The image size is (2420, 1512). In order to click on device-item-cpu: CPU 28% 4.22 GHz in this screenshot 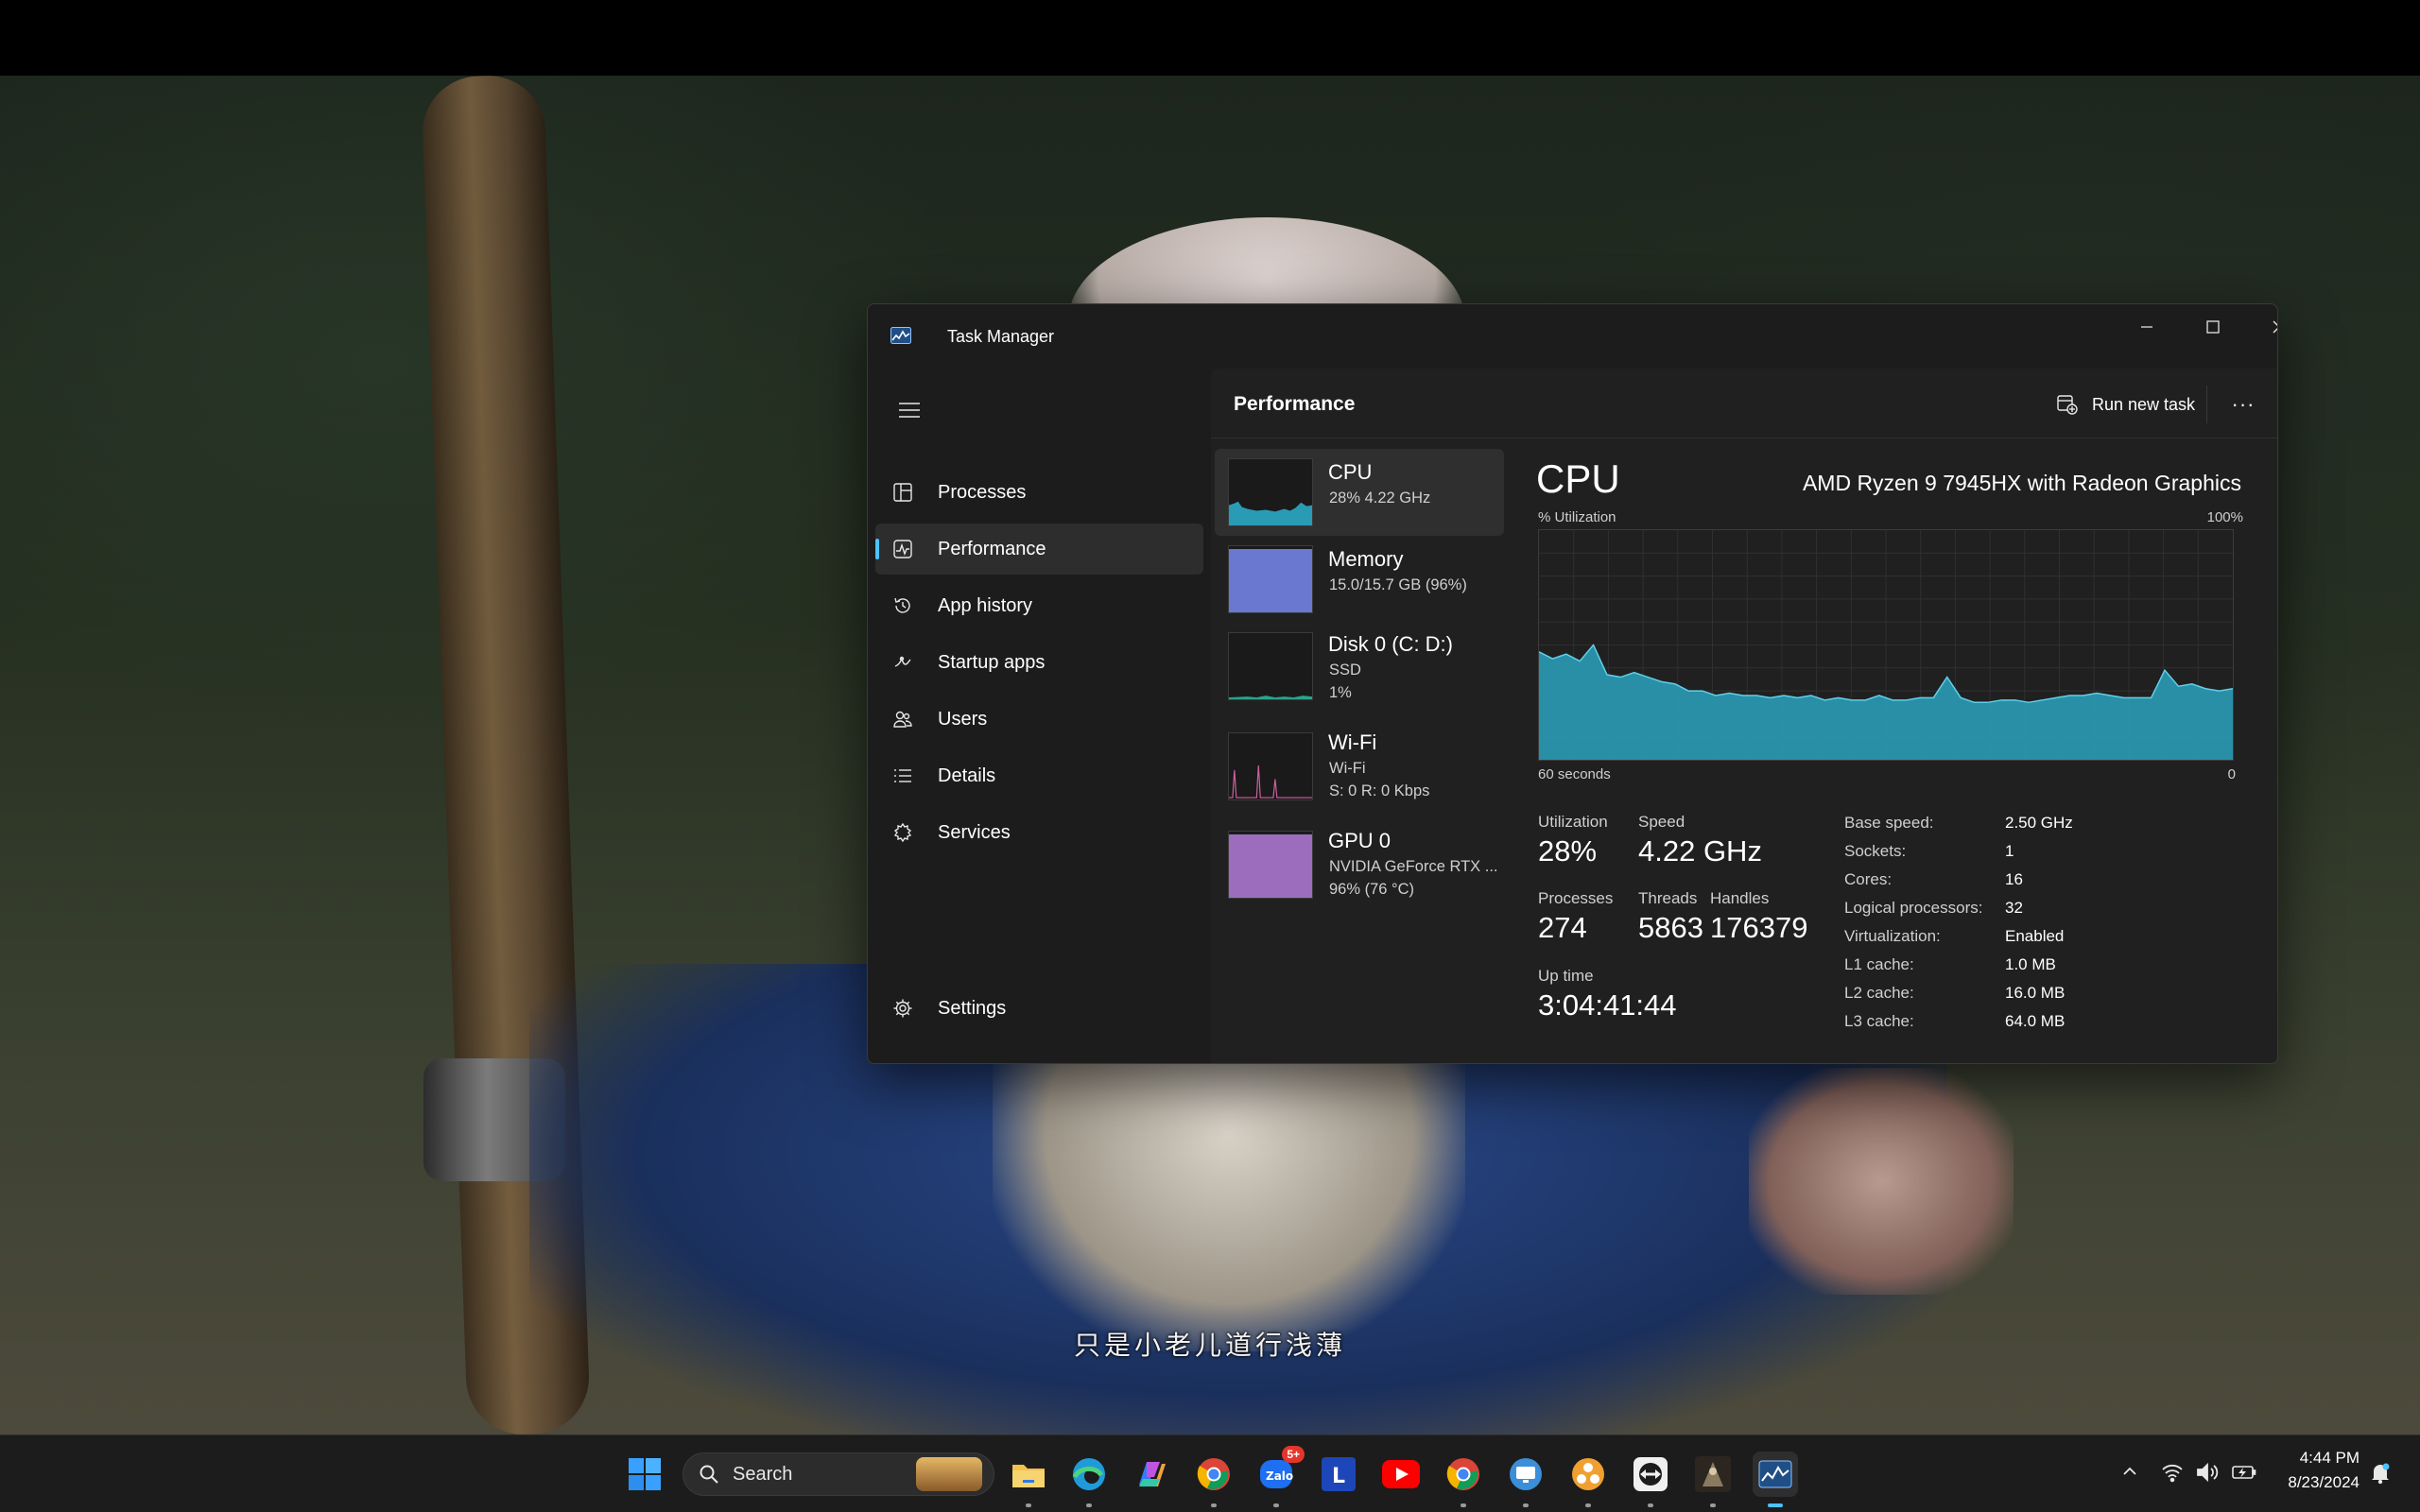, I will do `click(1359, 492)`.